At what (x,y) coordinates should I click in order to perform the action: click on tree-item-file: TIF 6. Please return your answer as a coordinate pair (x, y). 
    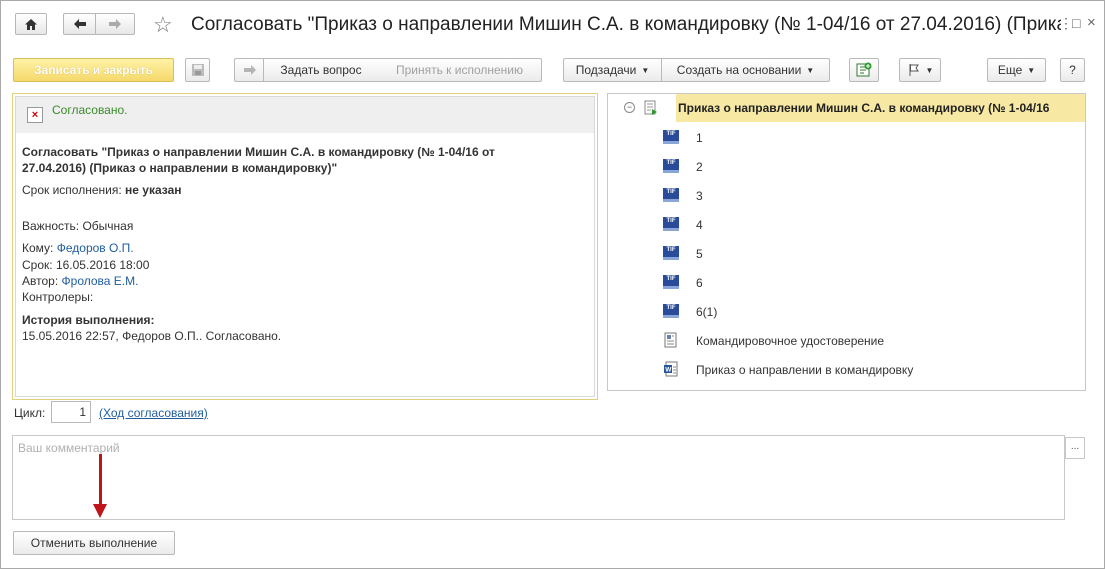
    Looking at the image, I should click on (846, 282).